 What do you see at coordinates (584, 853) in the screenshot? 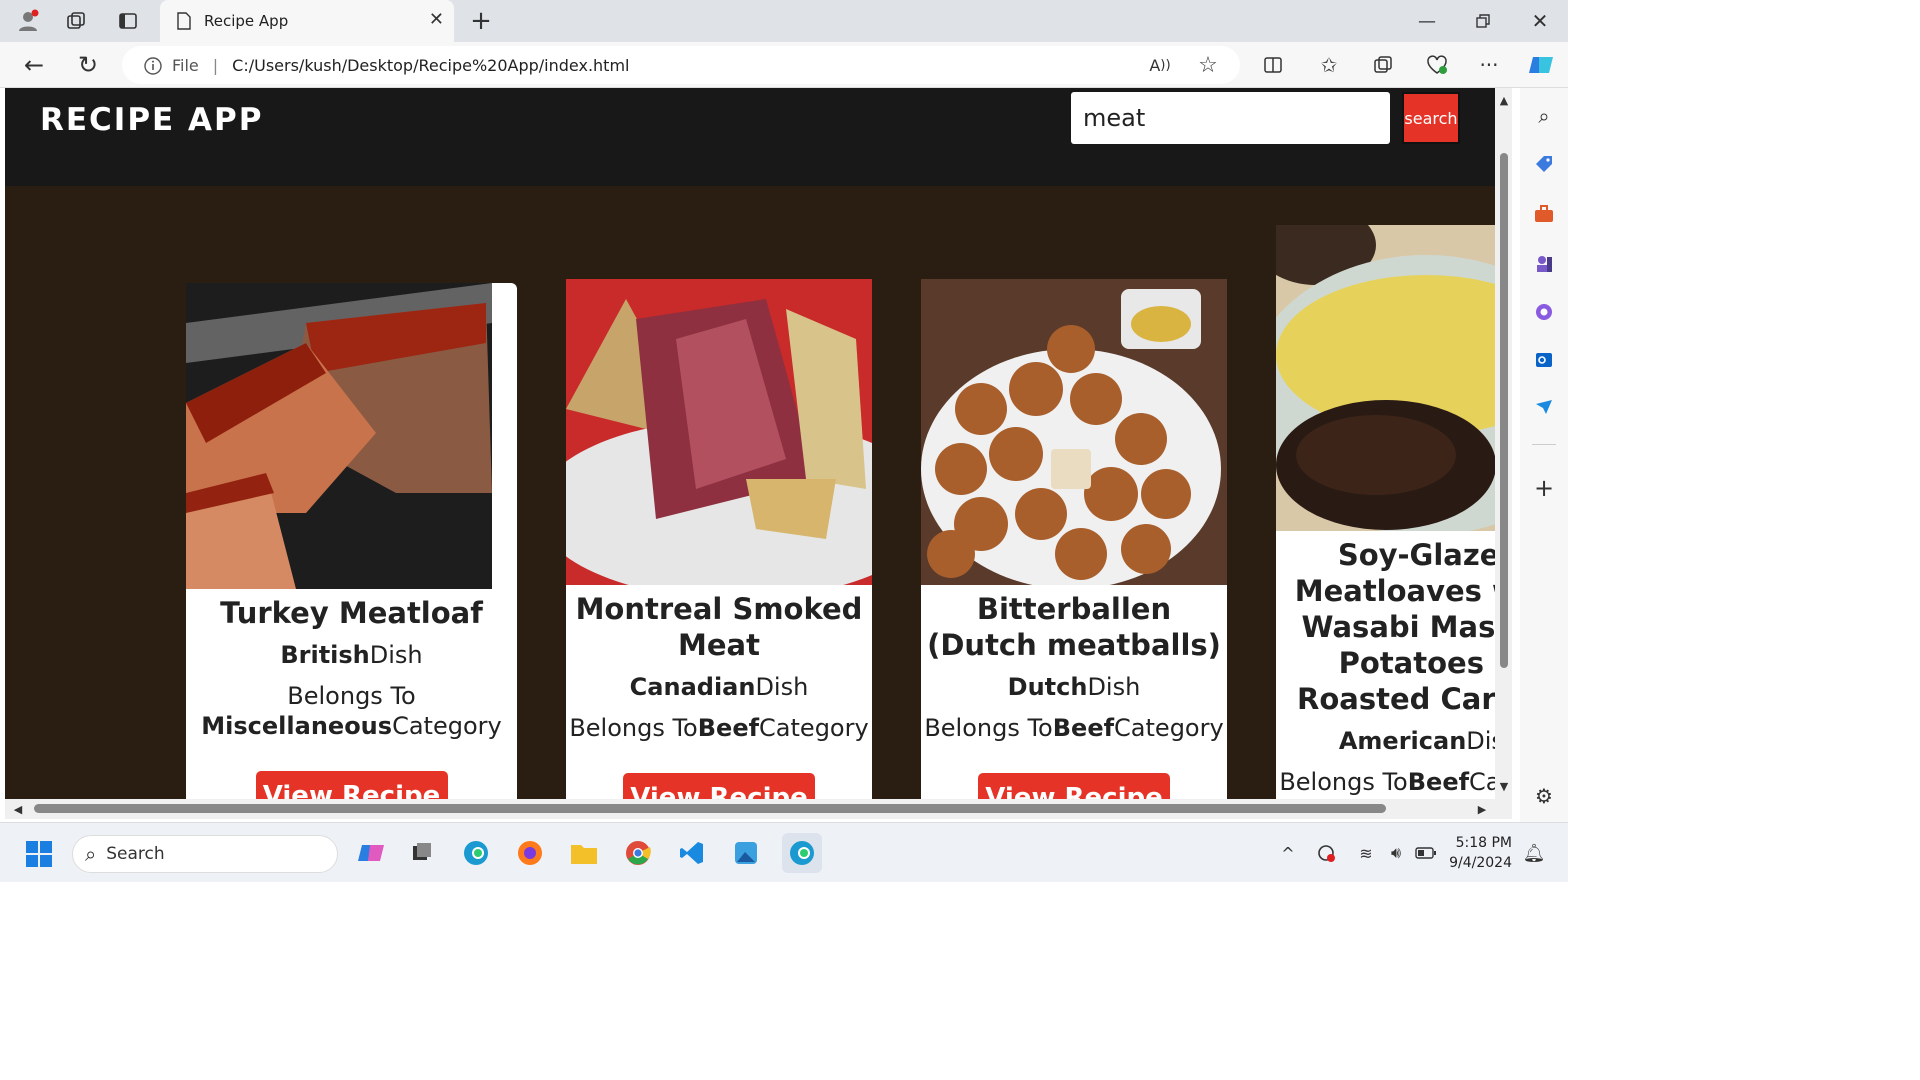
I see `file-explorer-icon` at bounding box center [584, 853].